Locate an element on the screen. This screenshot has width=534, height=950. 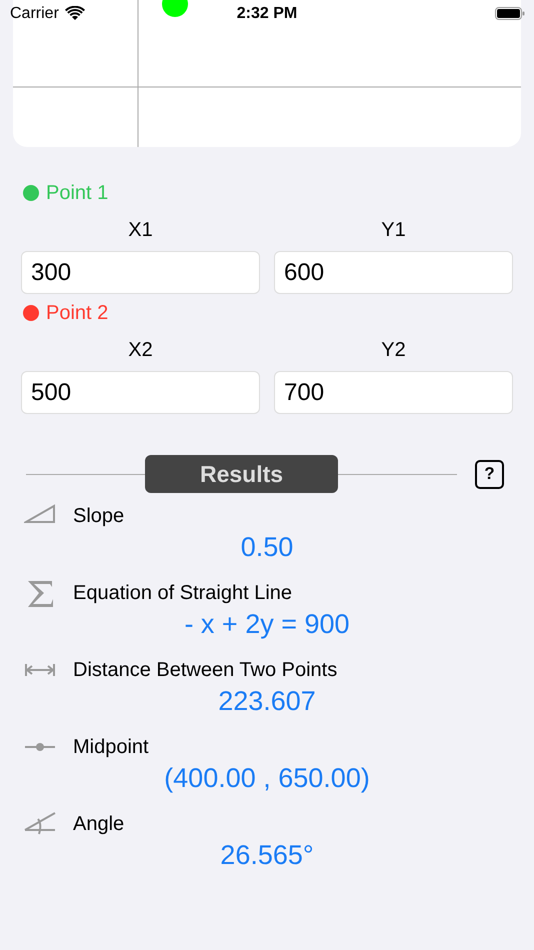
carrier-label: Carrier is located at coordinates (34, 14).